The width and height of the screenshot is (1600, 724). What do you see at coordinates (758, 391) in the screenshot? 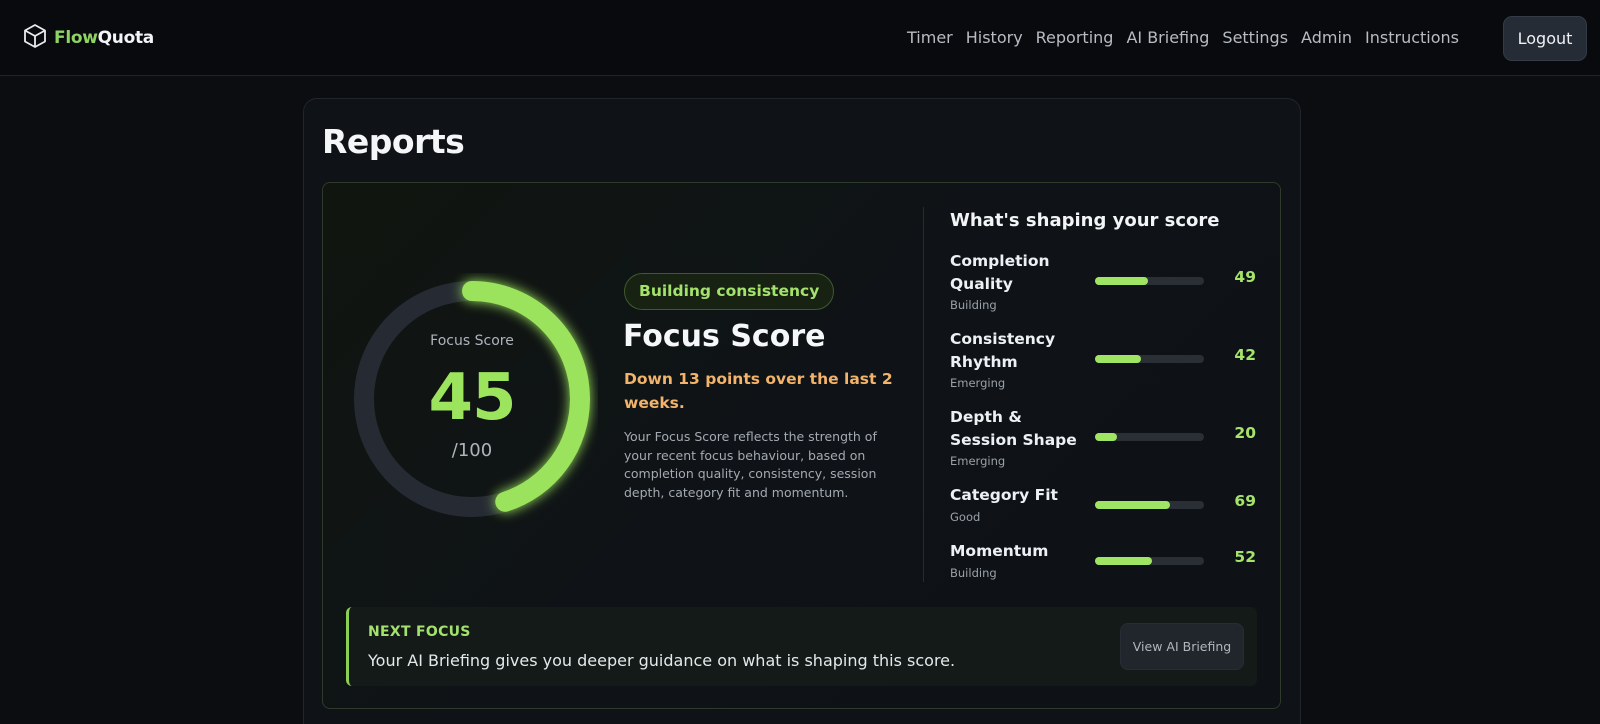
I see `focus-score-delta: Down 13 points over the last 2 weeks.` at bounding box center [758, 391].